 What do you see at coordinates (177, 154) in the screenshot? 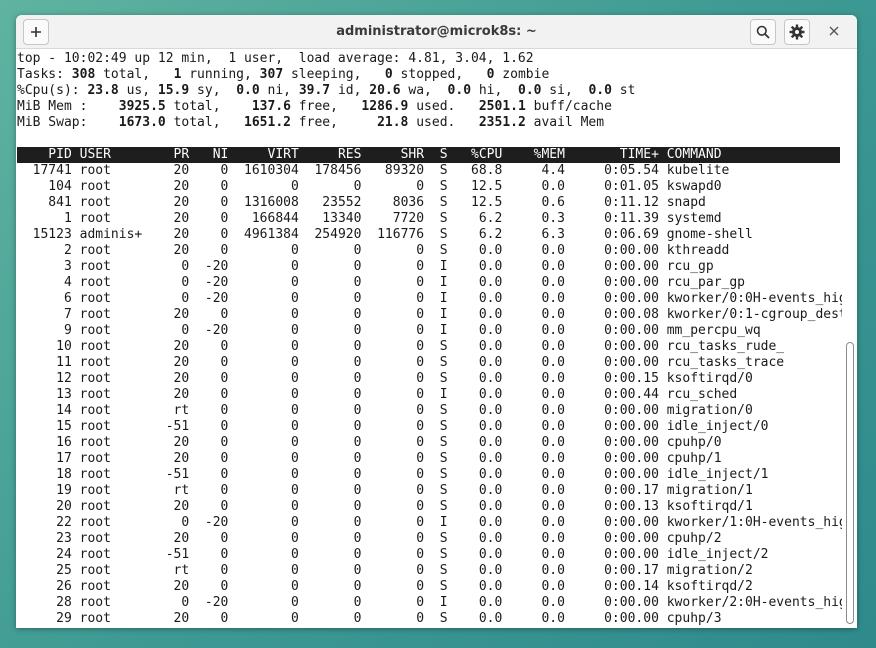
I see `column-header-pr: PR` at bounding box center [177, 154].